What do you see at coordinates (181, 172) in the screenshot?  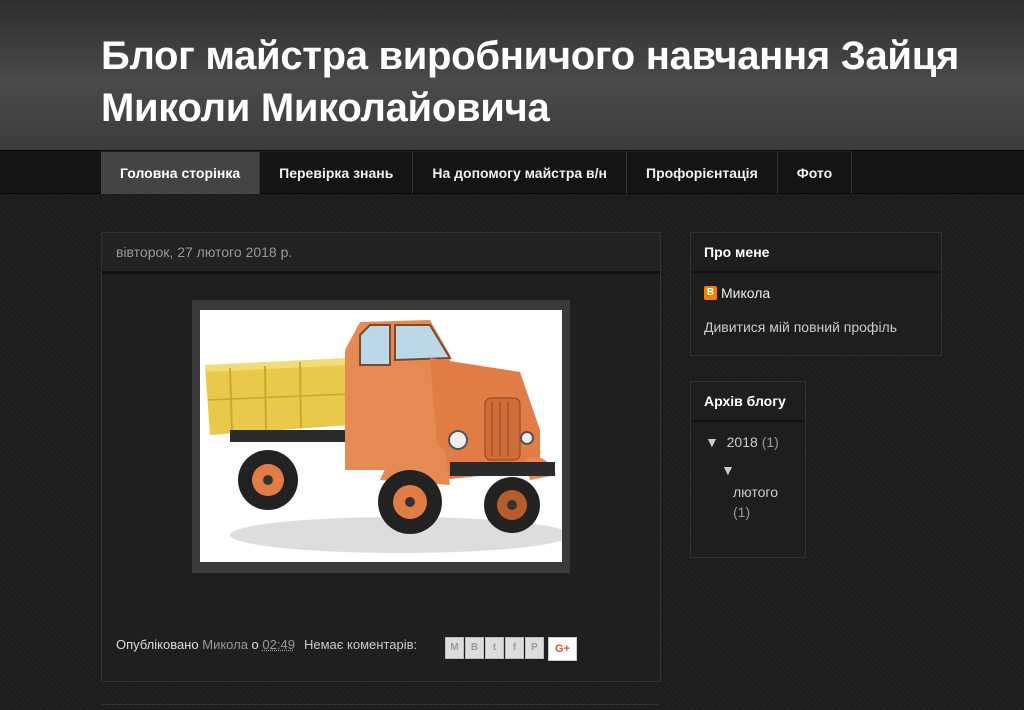 I see `tab-home: Головна сторінка` at bounding box center [181, 172].